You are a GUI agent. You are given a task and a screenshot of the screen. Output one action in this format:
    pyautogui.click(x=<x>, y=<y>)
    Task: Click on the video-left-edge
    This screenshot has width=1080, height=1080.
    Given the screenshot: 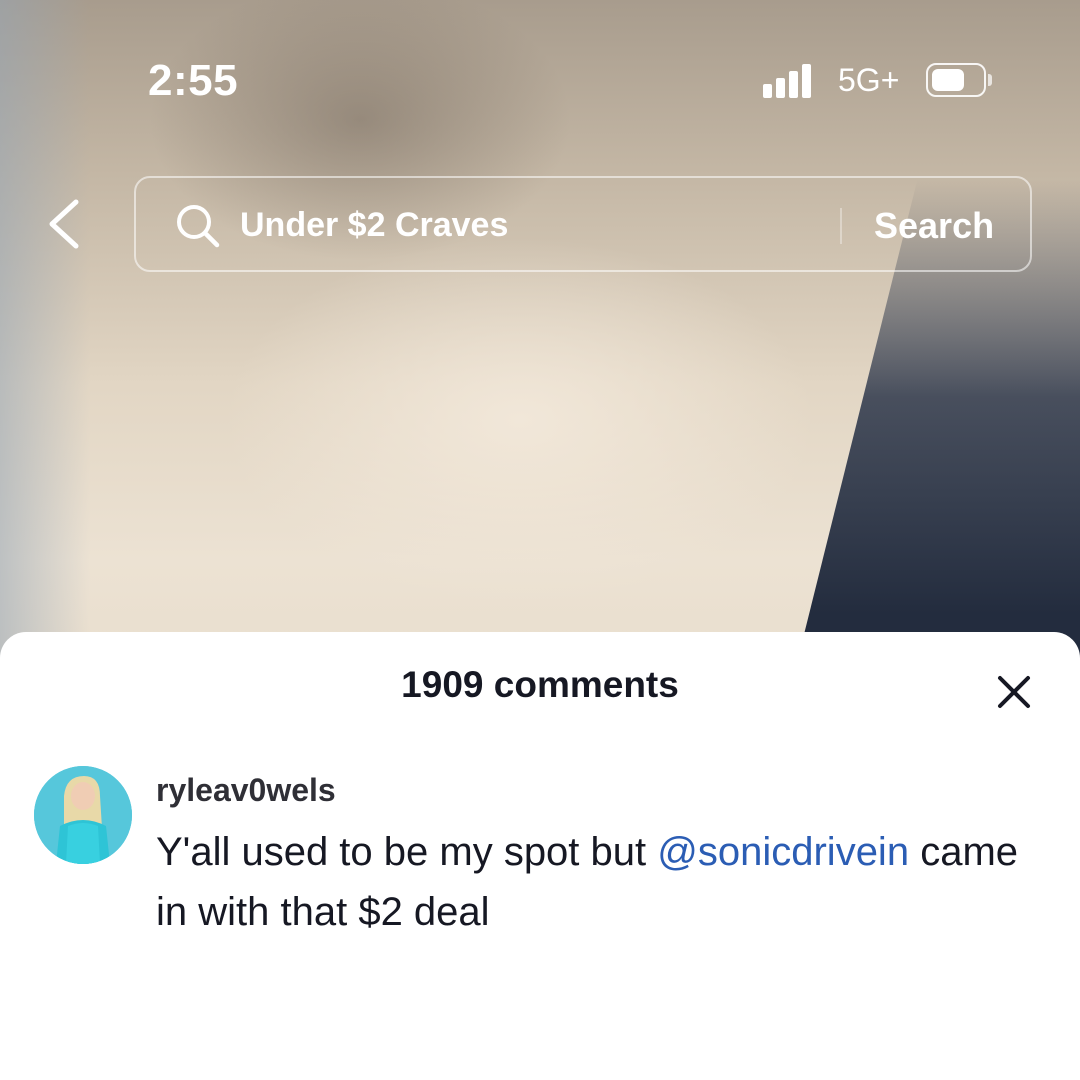 What is the action you would take?
    pyautogui.click(x=45, y=350)
    